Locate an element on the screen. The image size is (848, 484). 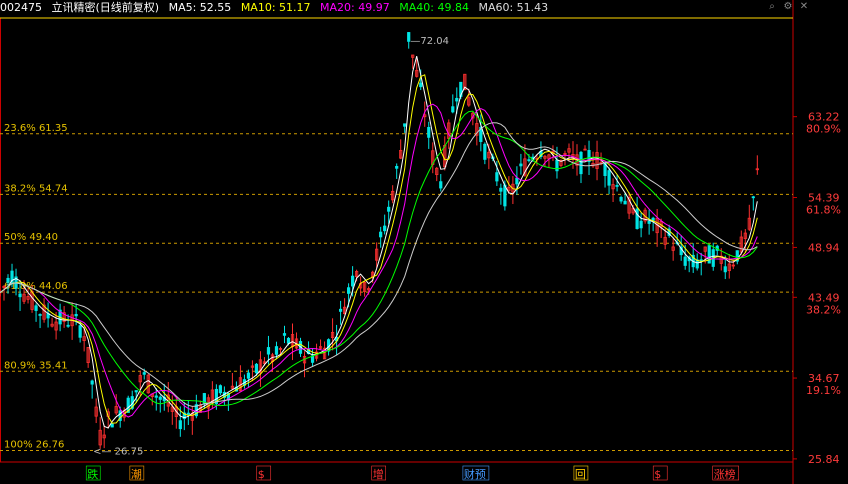
price-tick-label: 25.84 is located at coordinates (824, 459).